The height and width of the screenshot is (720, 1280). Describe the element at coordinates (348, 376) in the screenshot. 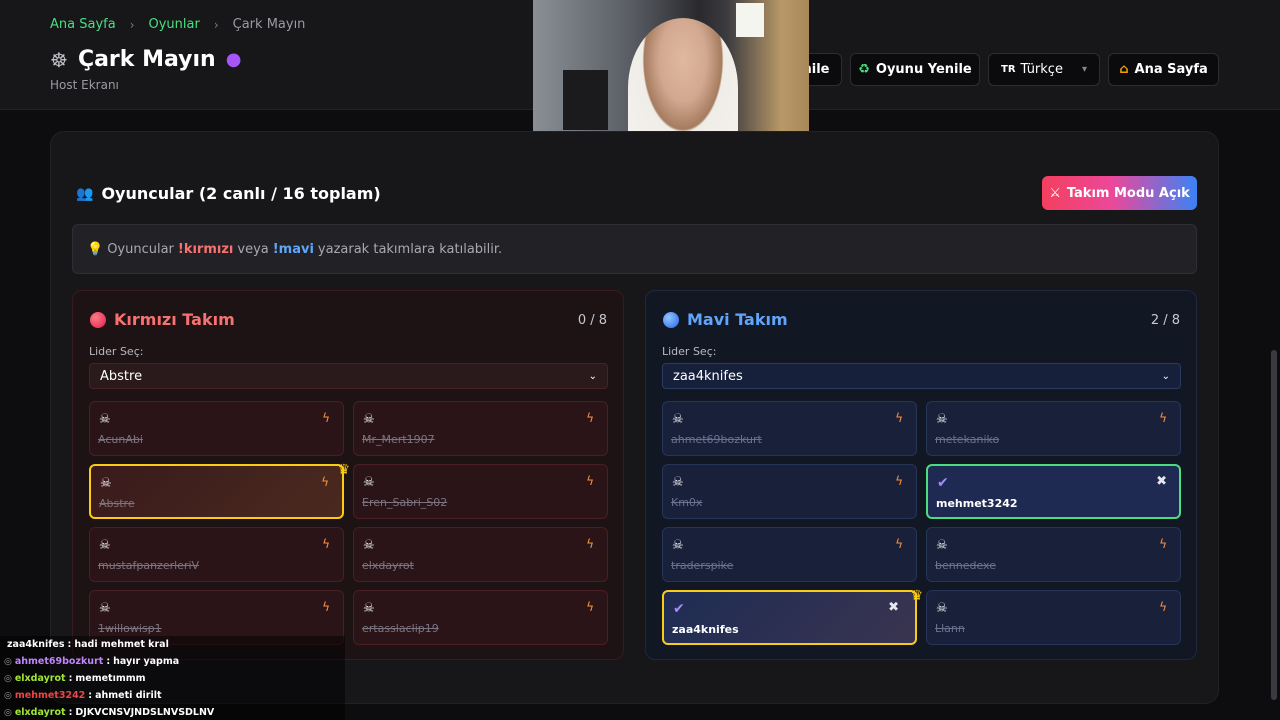

I see `red-leader-select: Abstre ⌄` at that location.